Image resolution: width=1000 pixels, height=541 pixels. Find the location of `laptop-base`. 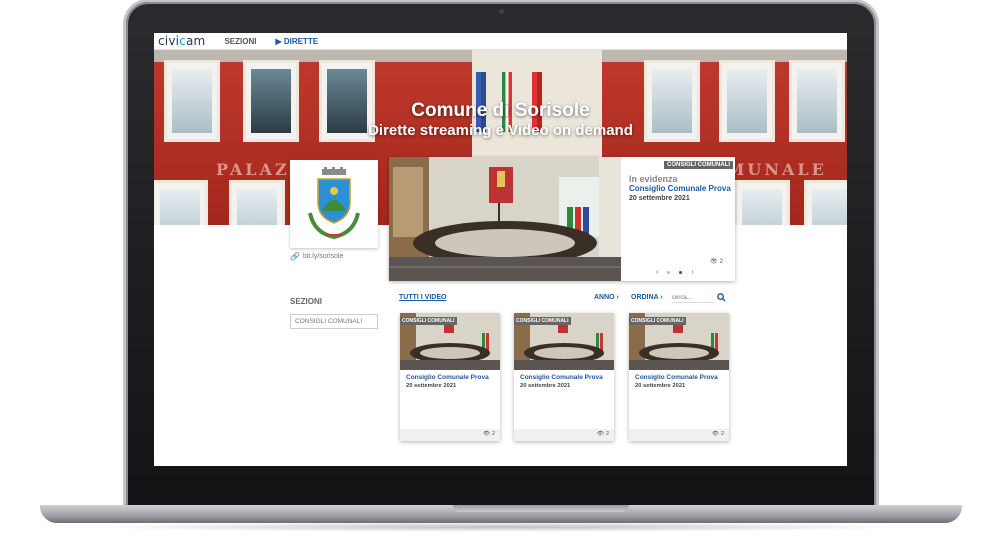

laptop-base is located at coordinates (501, 514).